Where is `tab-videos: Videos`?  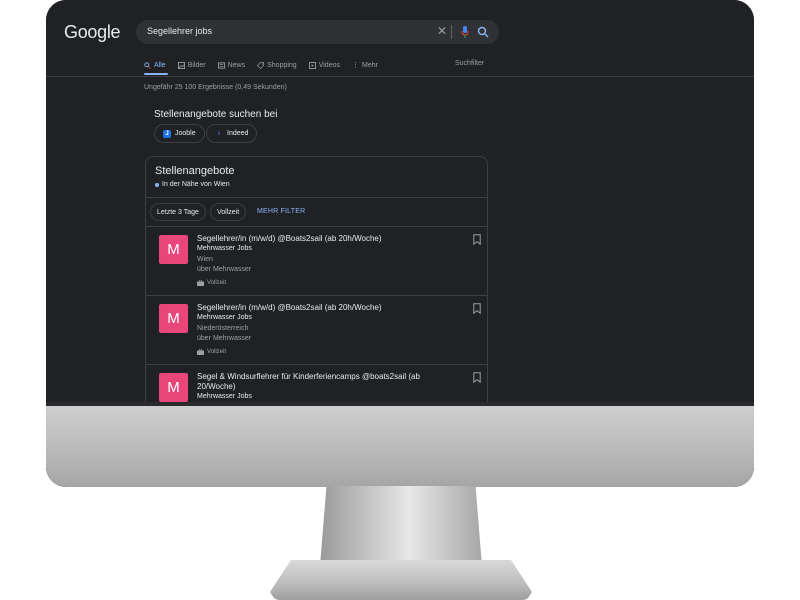 tab-videos: Videos is located at coordinates (324, 65).